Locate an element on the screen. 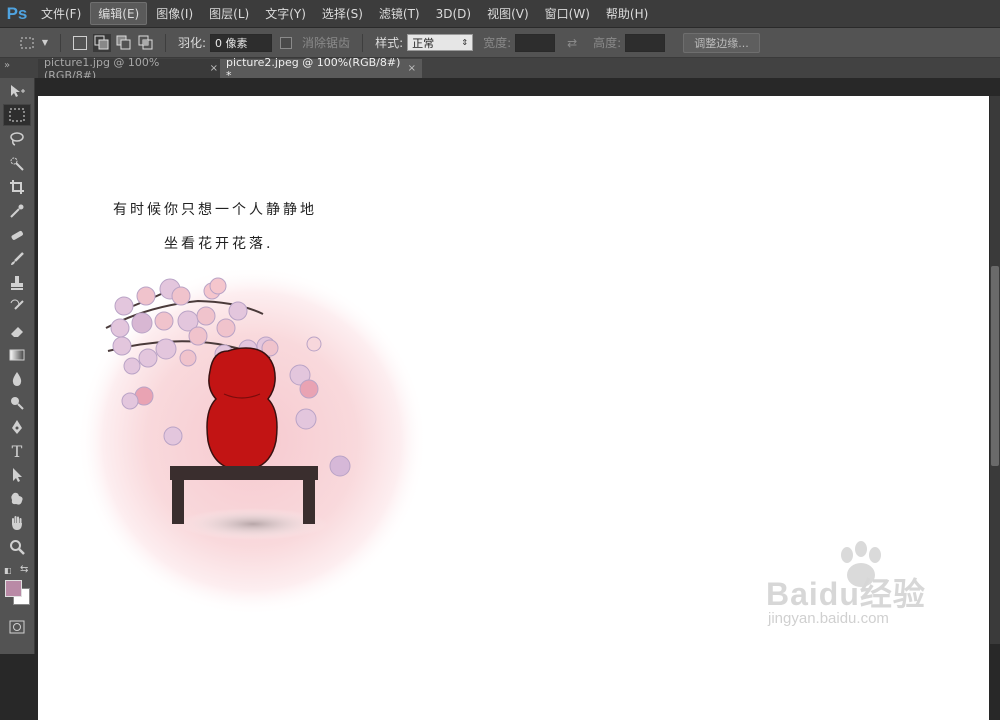  brush-icon is located at coordinates (17, 259).